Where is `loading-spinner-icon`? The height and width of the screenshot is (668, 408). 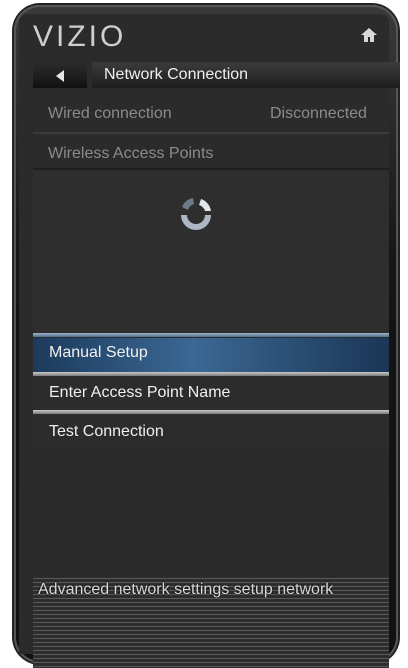
loading-spinner-icon is located at coordinates (196, 214).